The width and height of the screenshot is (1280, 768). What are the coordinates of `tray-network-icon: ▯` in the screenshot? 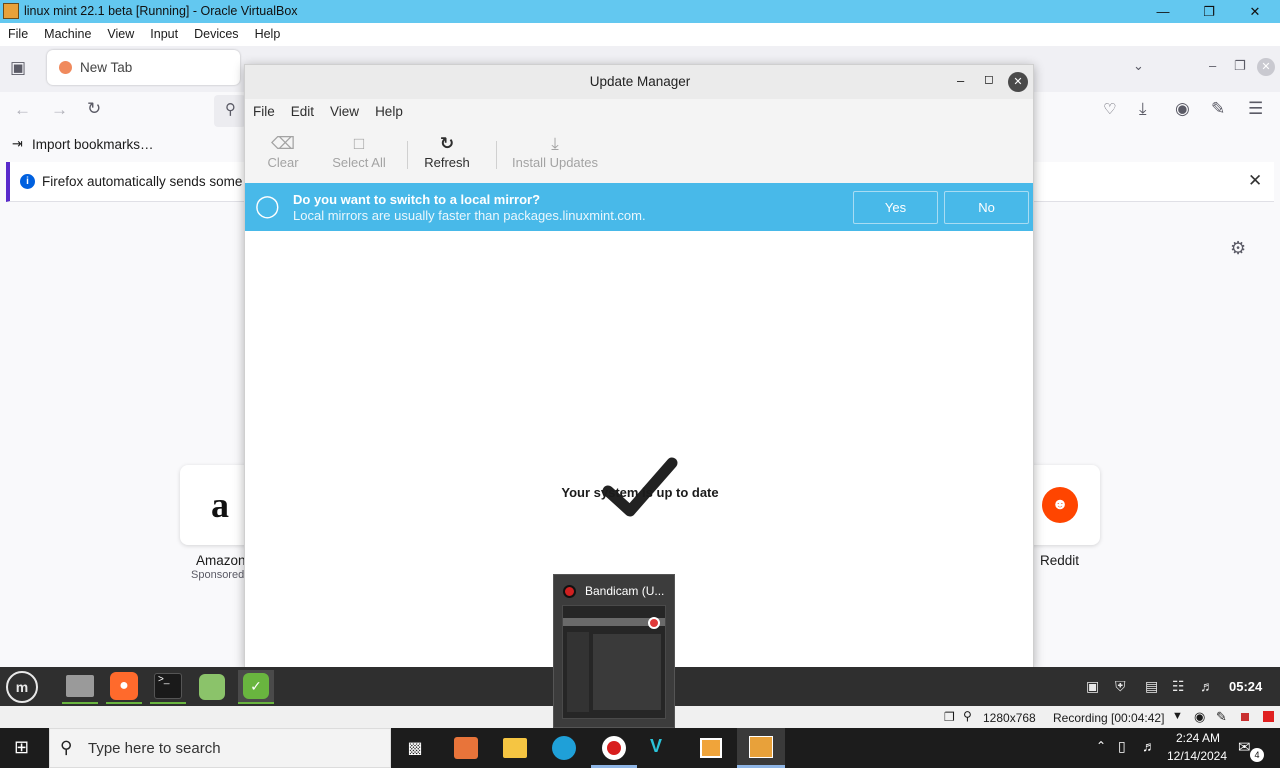 It's located at (1122, 746).